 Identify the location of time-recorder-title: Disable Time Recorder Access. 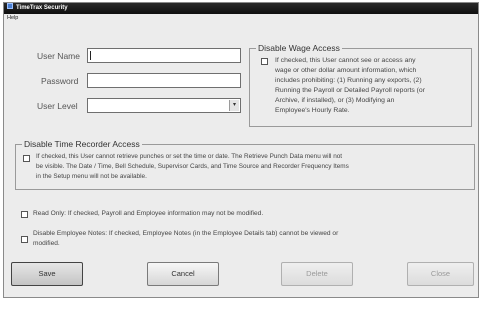
(82, 144).